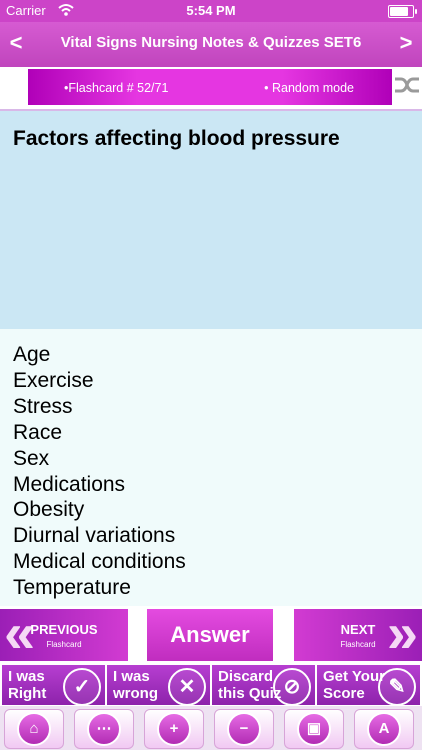  Describe the element at coordinates (53, 380) in the screenshot. I see `answer-item: Exercise` at that location.